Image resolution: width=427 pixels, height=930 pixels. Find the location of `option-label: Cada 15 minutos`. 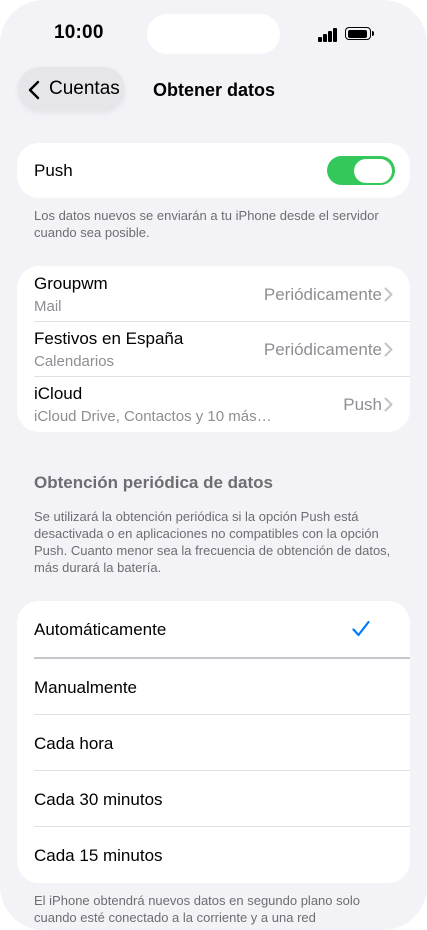

option-label: Cada 15 minutos is located at coordinates (98, 855).